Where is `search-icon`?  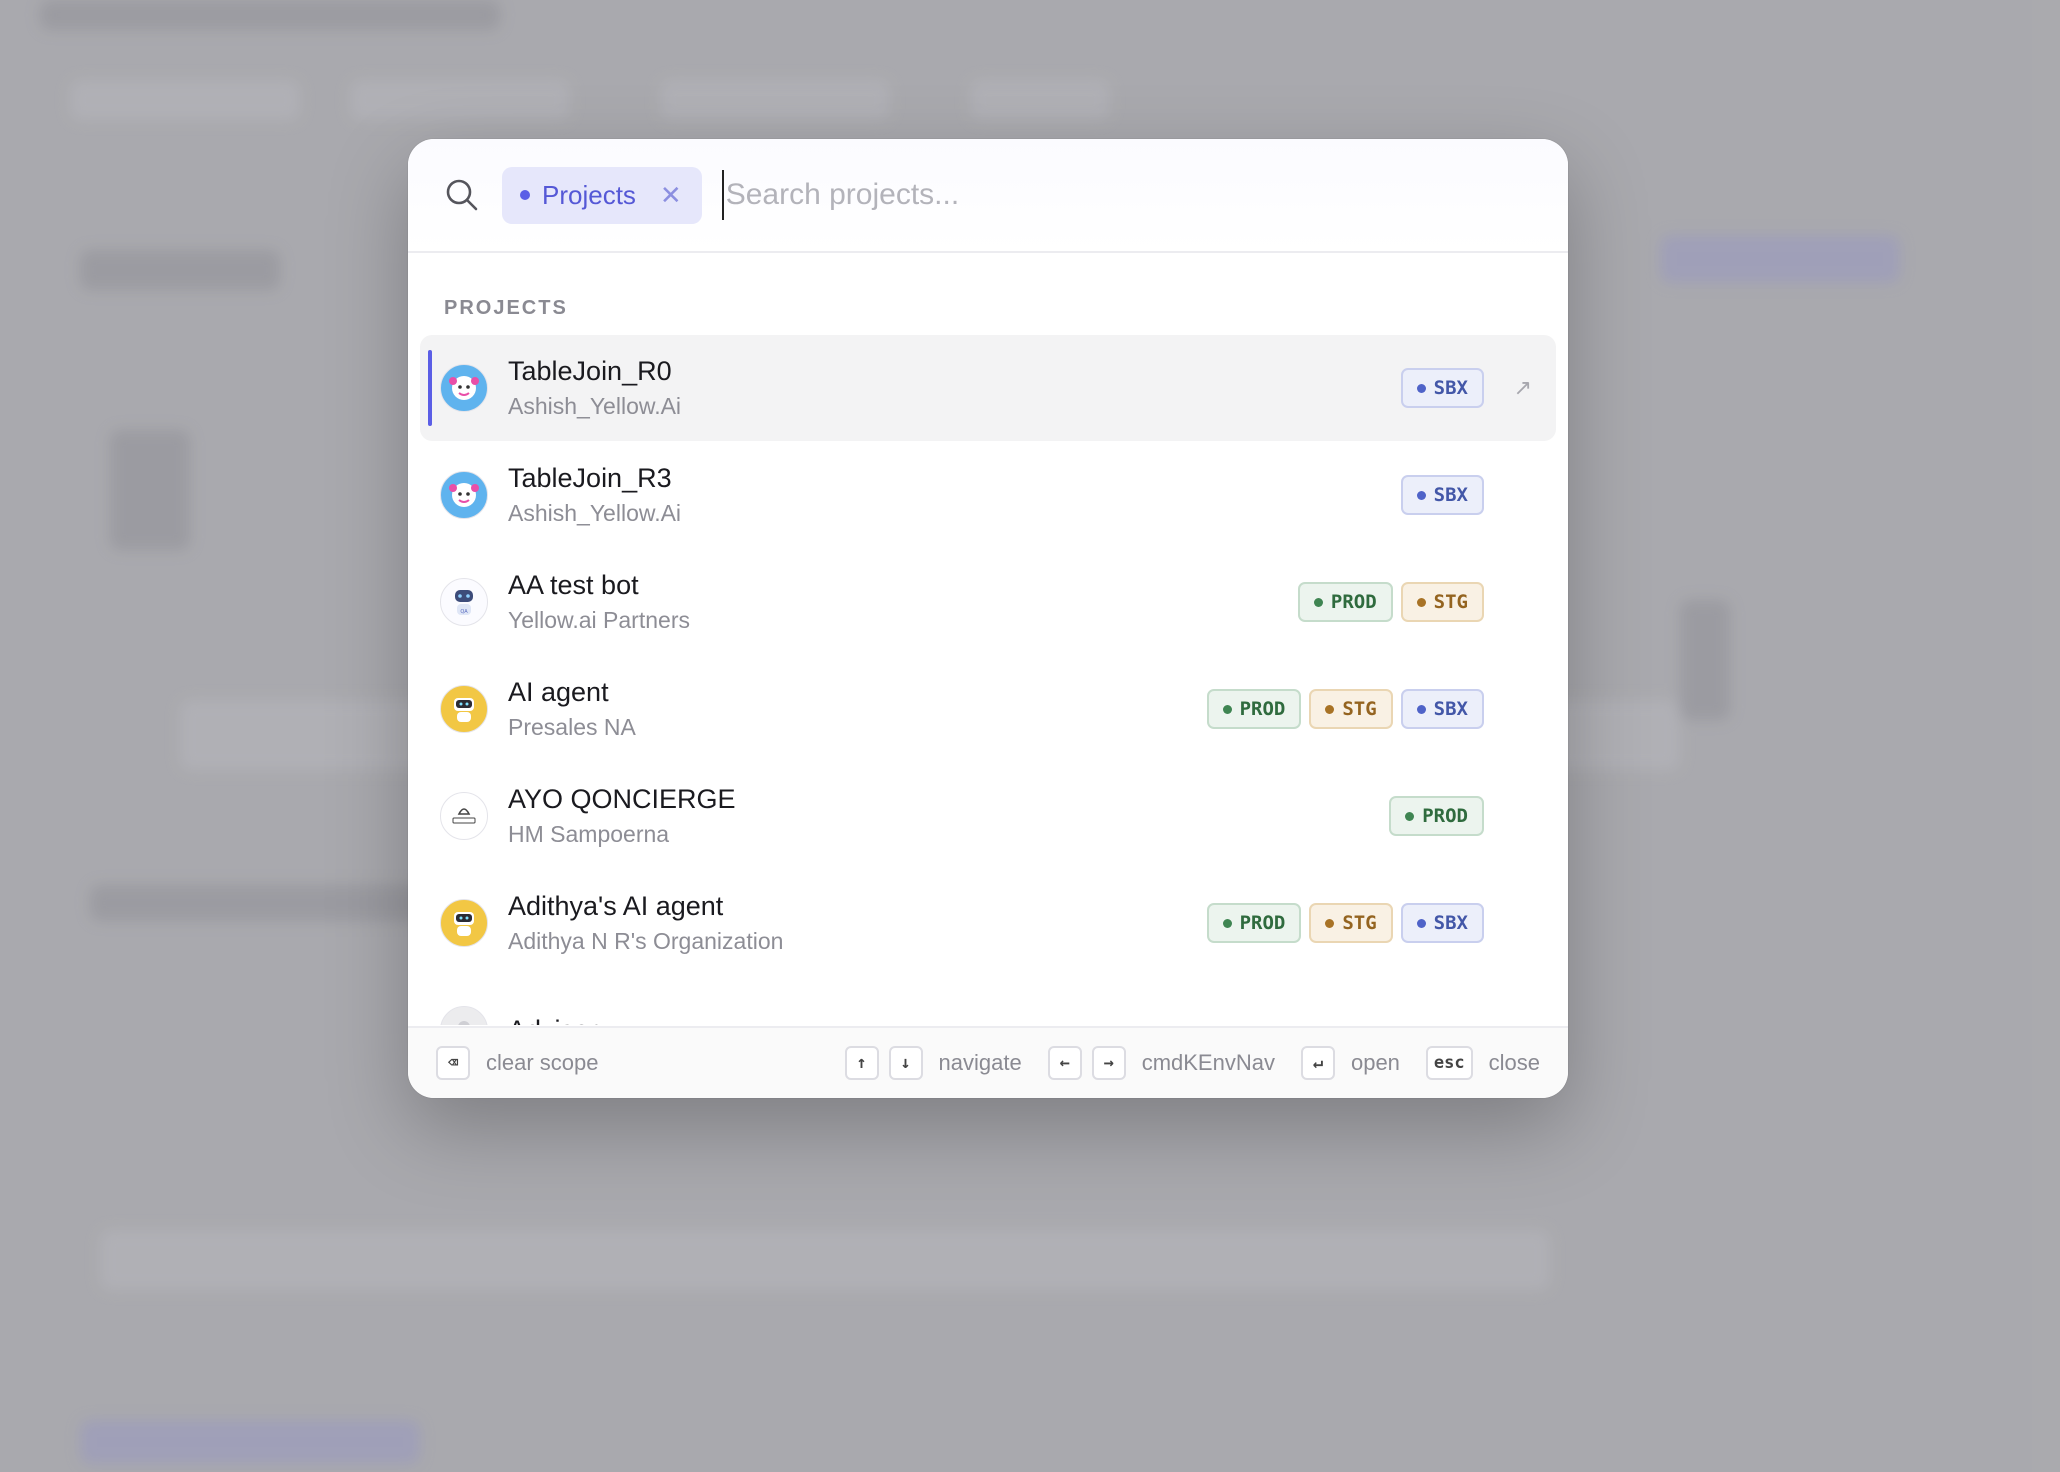
search-icon is located at coordinates (462, 195).